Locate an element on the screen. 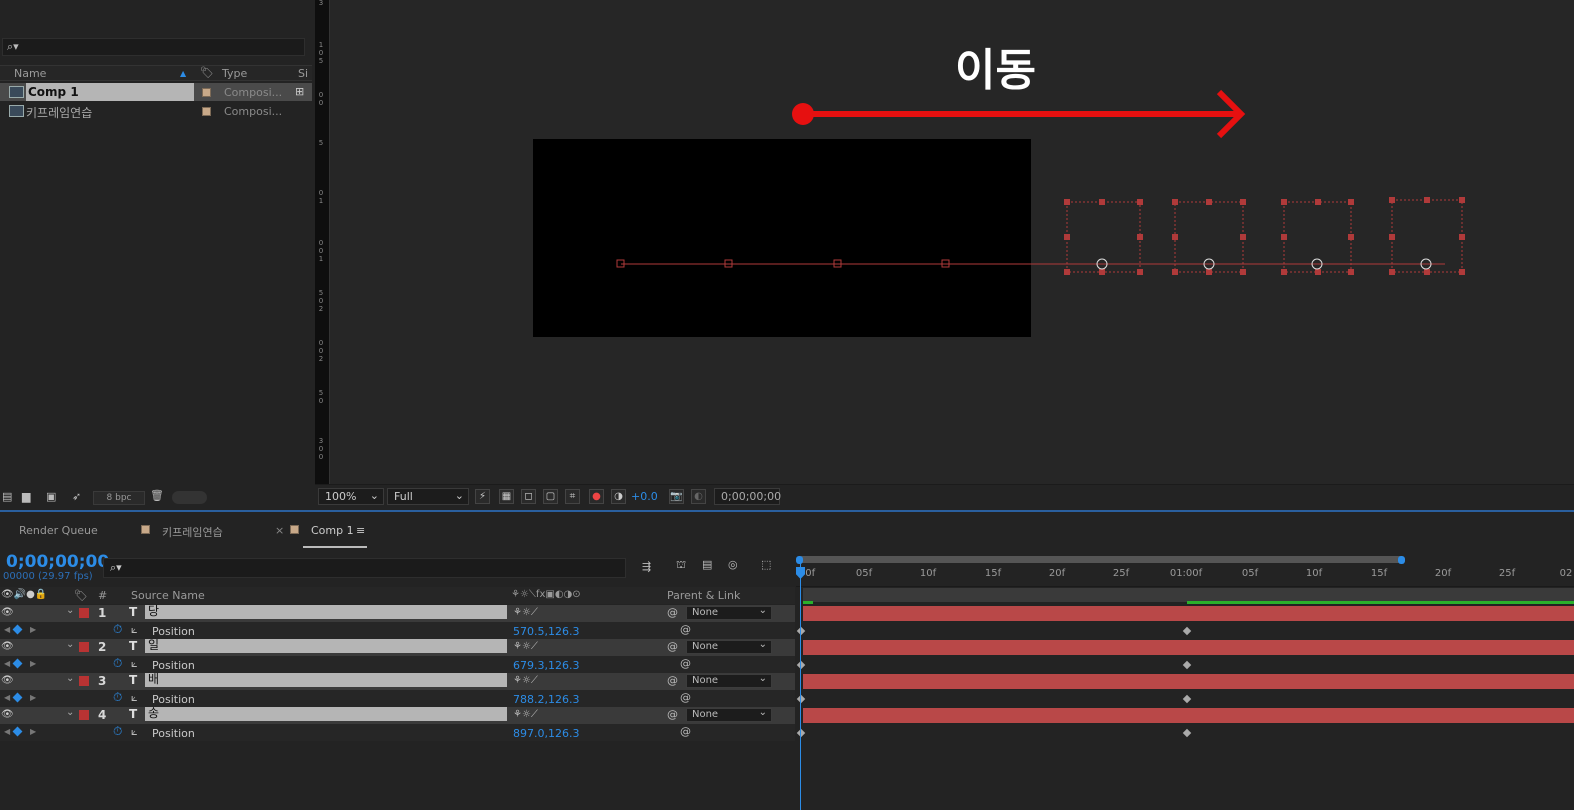 The height and width of the screenshot is (810, 1574). column-size: Si is located at coordinates (303, 73).